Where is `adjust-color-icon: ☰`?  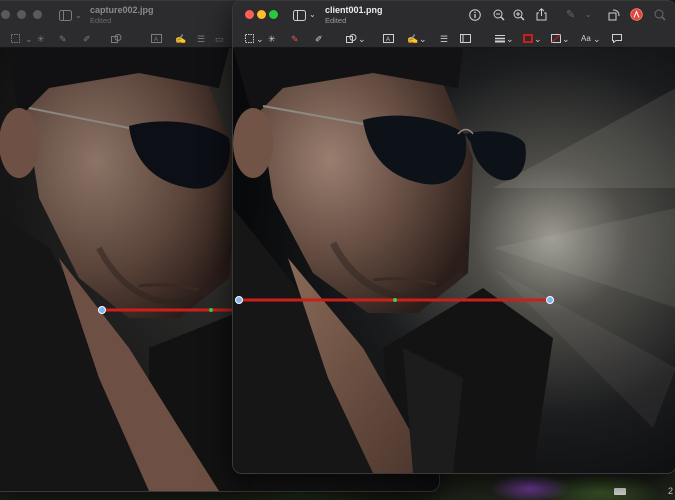 adjust-color-icon: ☰ is located at coordinates (444, 39).